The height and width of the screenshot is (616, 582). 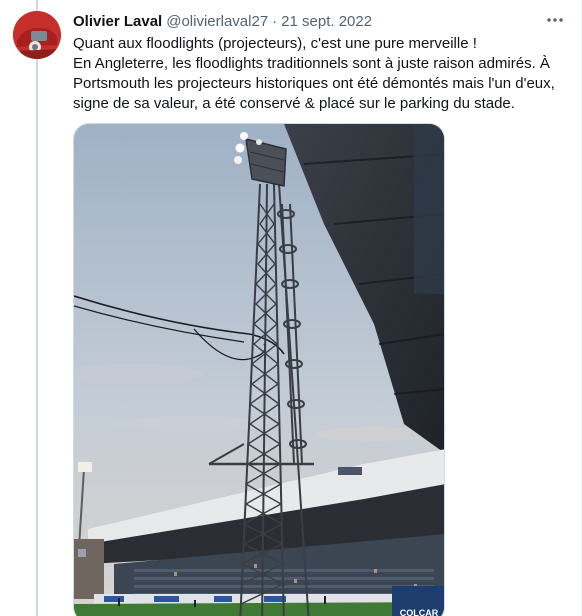 What do you see at coordinates (326, 21) in the screenshot?
I see `tweet-date: 21 sept. 2022` at bounding box center [326, 21].